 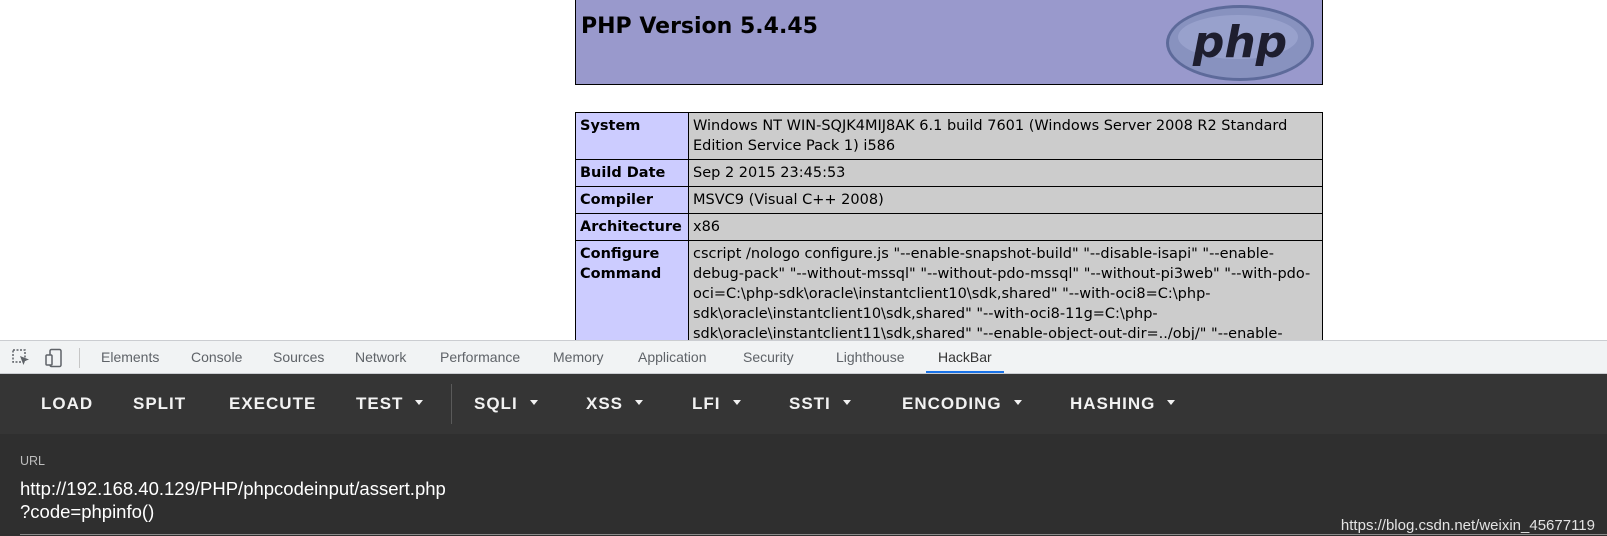 I want to click on execute-button: EXECUTE, so click(x=272, y=404).